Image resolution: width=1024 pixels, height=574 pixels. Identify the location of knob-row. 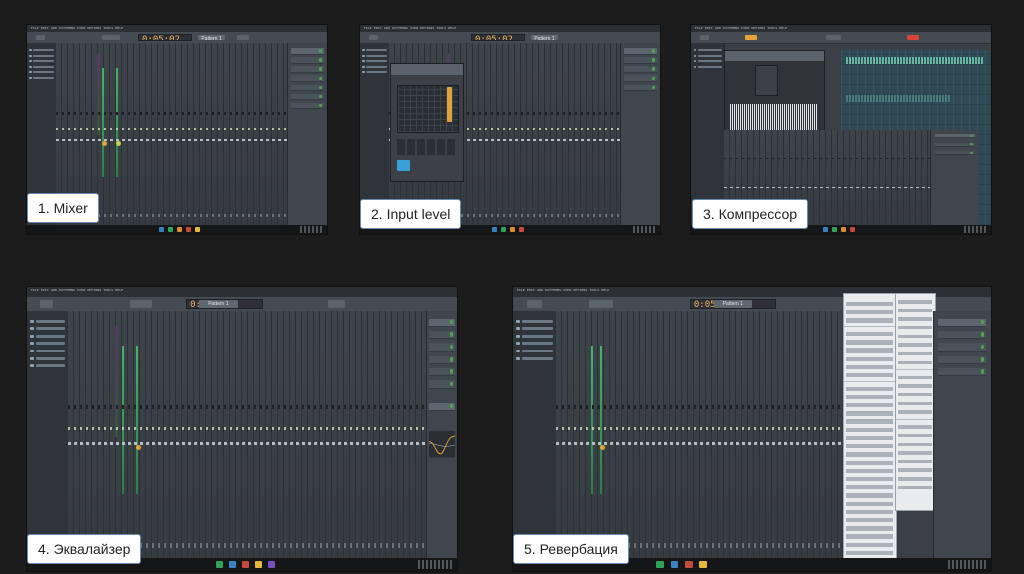
(427, 146).